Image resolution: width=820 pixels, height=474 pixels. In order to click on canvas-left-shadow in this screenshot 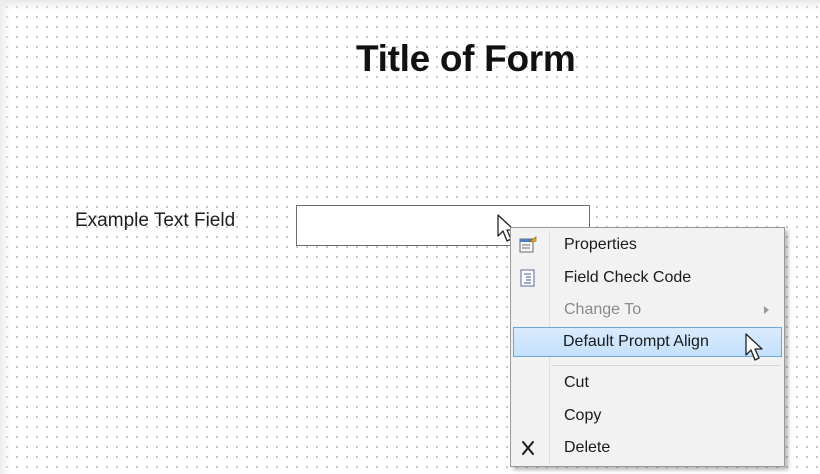, I will do `click(5, 237)`.